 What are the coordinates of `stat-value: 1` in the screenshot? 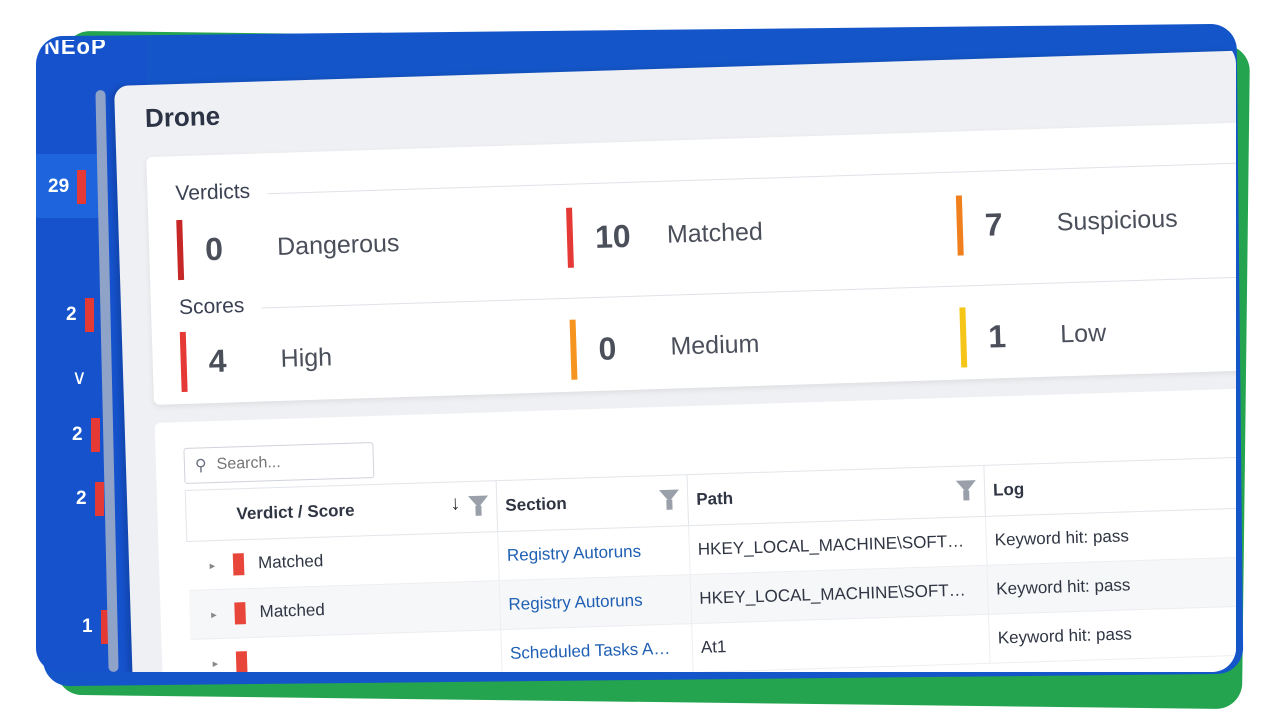 It's located at (997, 336).